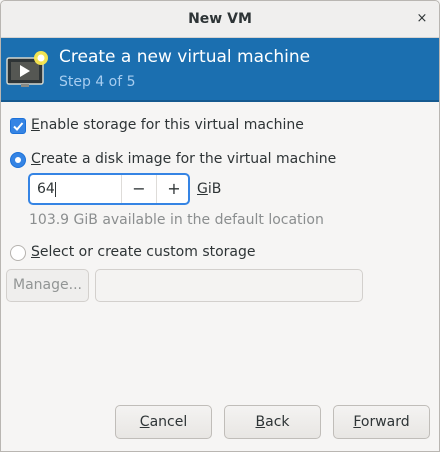  What do you see at coordinates (147, 252) in the screenshot?
I see `custom-storage-text: elect or create custom storage` at bounding box center [147, 252].